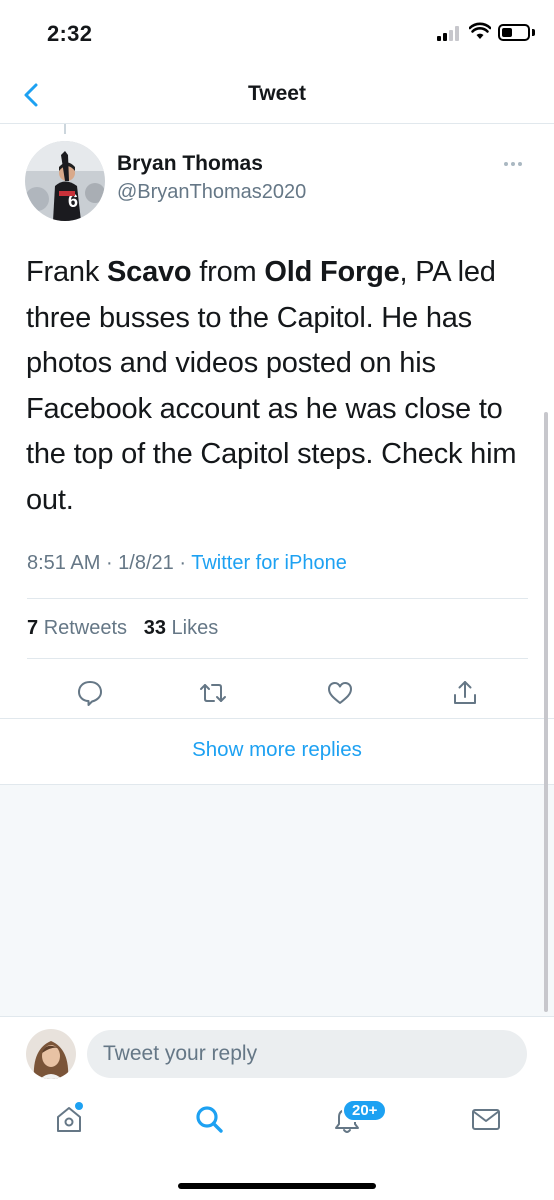 This screenshot has width=554, height=1200. I want to click on home-indicator, so click(277, 1186).